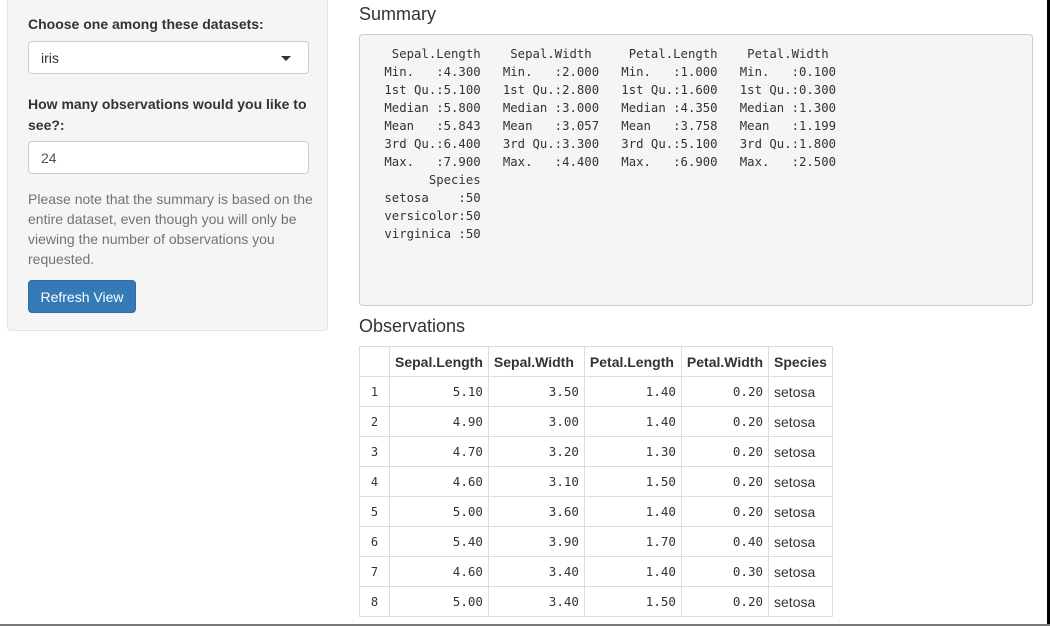  Describe the element at coordinates (374, 361) in the screenshot. I see `column-header` at that location.